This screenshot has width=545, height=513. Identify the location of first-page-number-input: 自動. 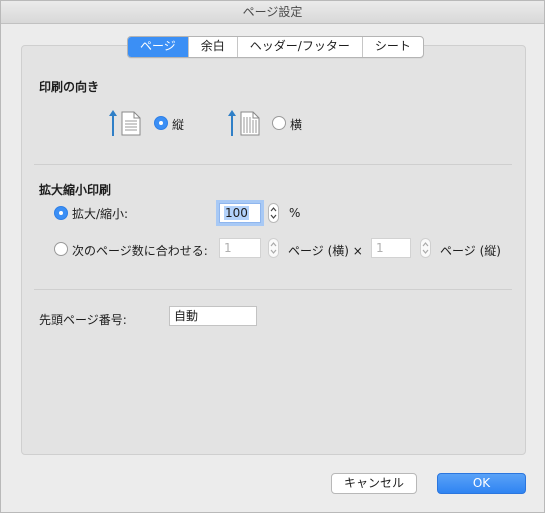
(213, 316).